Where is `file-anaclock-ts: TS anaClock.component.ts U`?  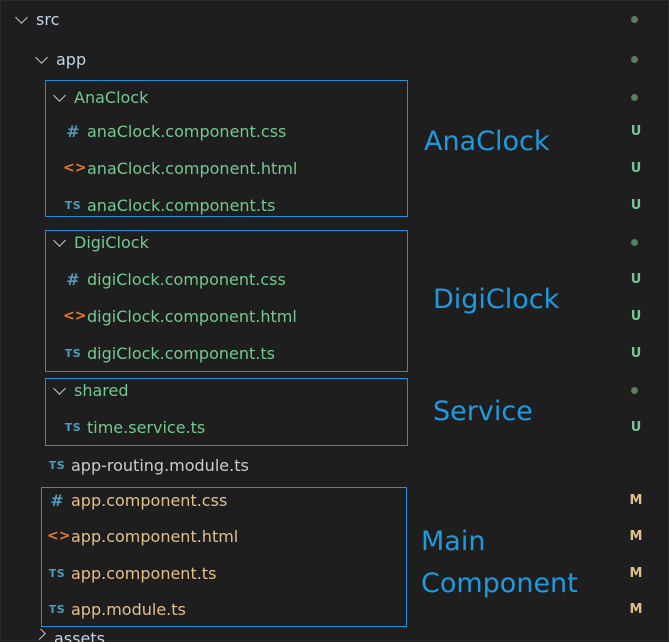 file-anaclock-ts: TS anaClock.component.ts U is located at coordinates (334, 205).